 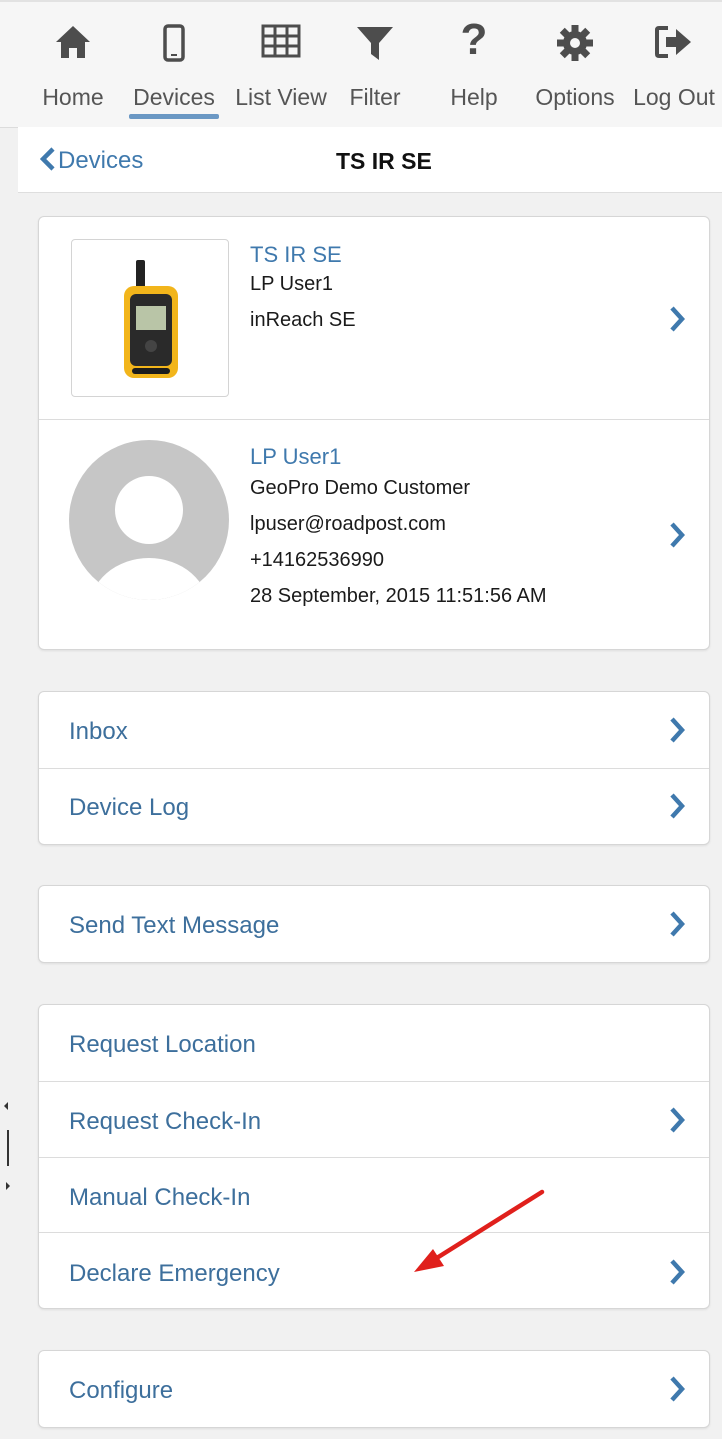 I want to click on configure-card: Configure, so click(x=374, y=1389).